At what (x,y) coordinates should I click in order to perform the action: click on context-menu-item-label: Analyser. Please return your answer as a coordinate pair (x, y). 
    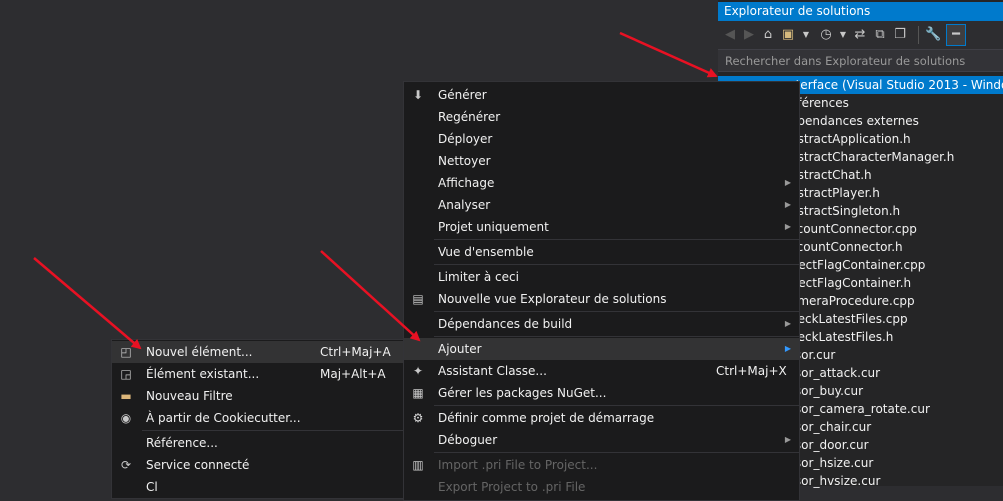
    Looking at the image, I should click on (464, 205).